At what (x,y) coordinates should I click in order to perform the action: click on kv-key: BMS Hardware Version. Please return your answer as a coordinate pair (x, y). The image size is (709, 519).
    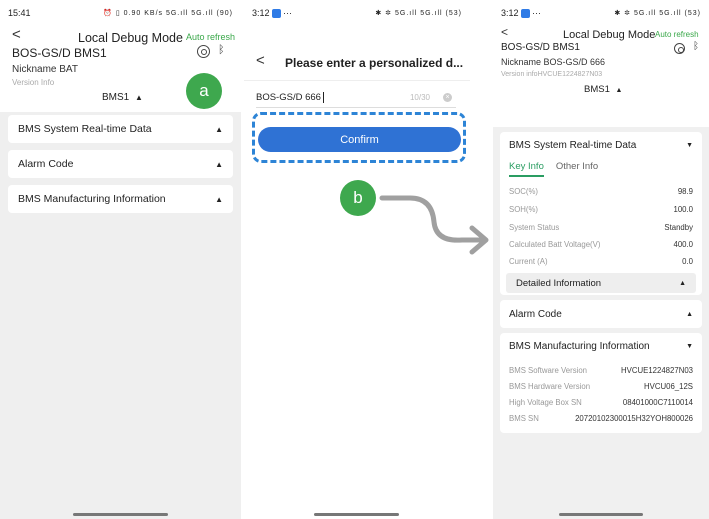
    Looking at the image, I should click on (550, 386).